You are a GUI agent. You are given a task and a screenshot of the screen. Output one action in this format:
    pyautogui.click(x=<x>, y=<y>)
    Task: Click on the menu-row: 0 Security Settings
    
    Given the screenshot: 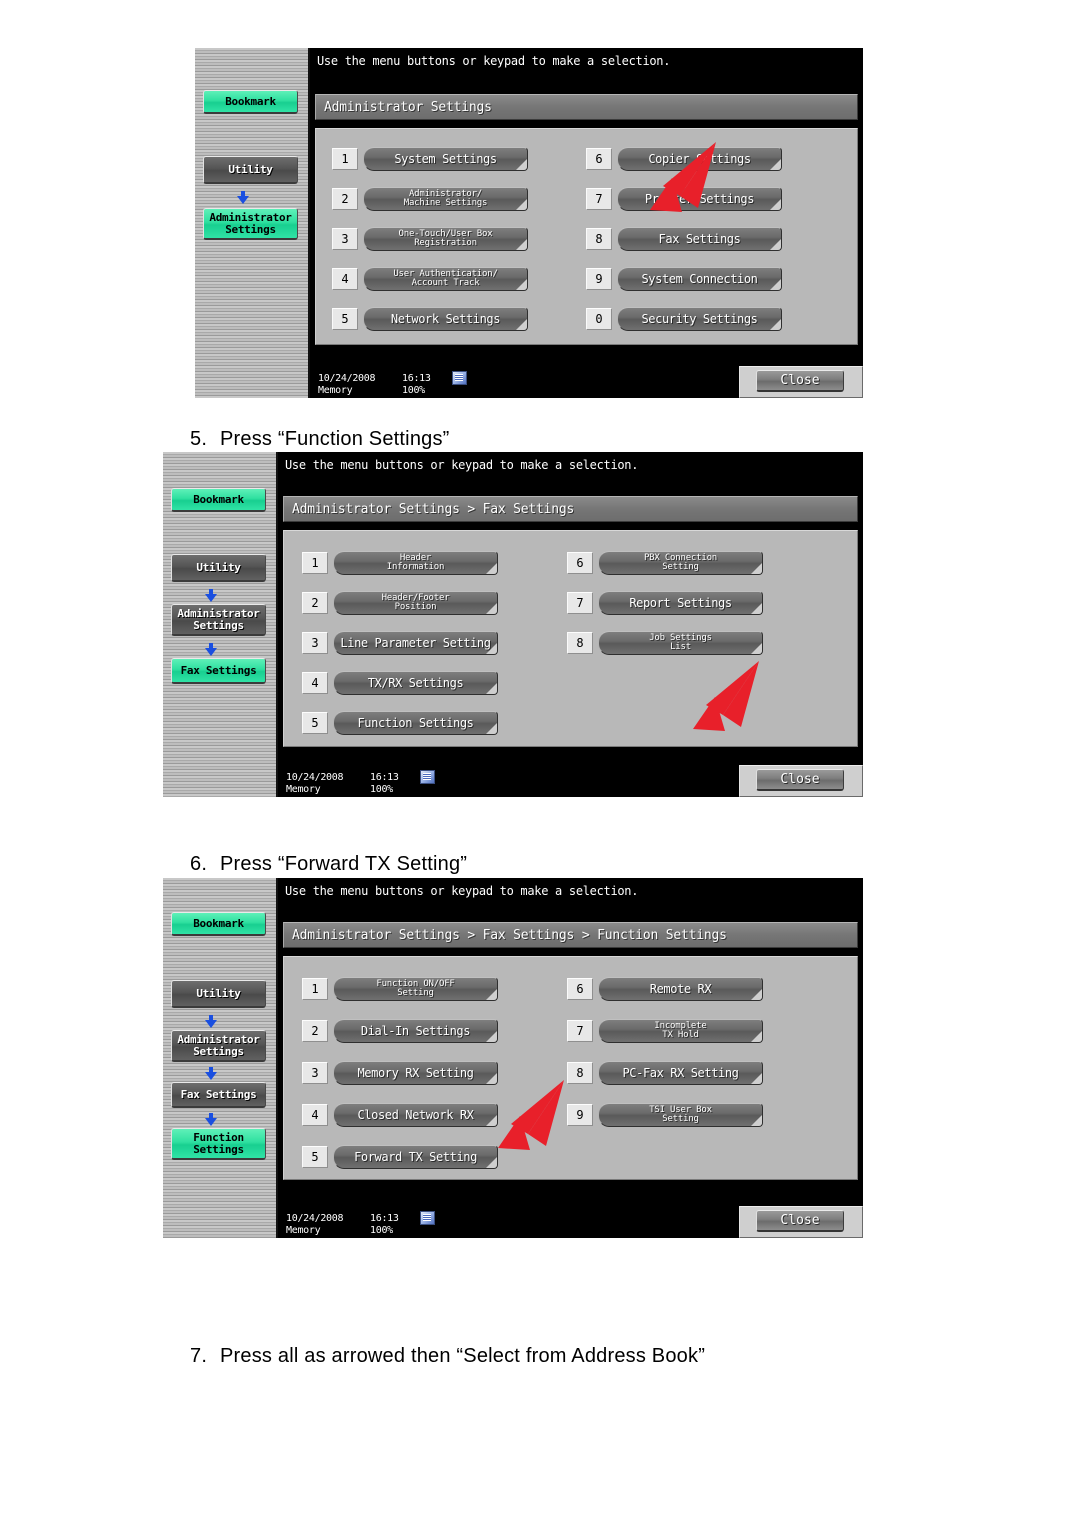 What is the action you would take?
    pyautogui.click(x=684, y=319)
    